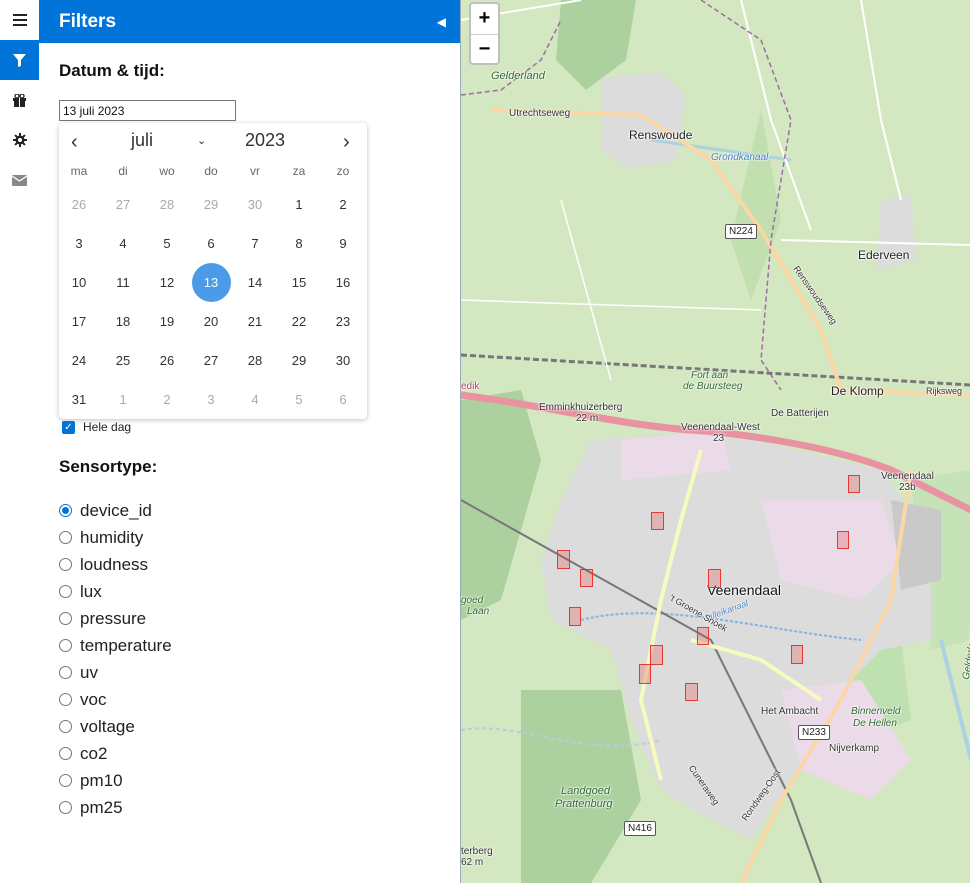  I want to click on calendar-day: 24, so click(79, 360).